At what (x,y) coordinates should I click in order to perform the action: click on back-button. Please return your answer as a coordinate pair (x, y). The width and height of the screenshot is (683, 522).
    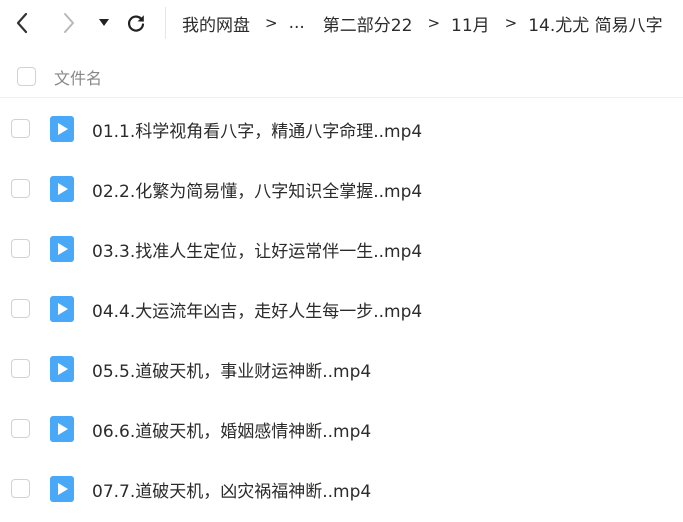
    Looking at the image, I should click on (22, 23).